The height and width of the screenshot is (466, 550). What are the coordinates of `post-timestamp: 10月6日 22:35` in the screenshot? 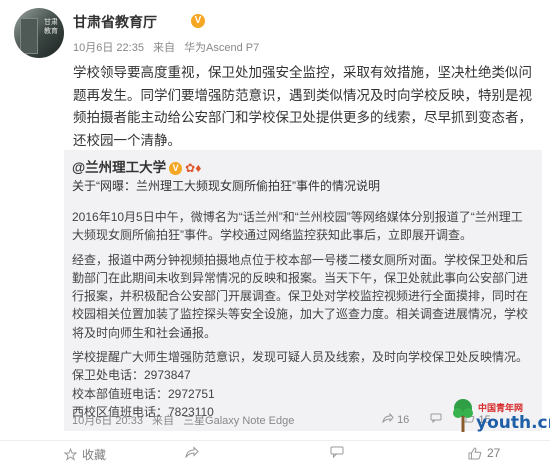 It's located at (108, 48).